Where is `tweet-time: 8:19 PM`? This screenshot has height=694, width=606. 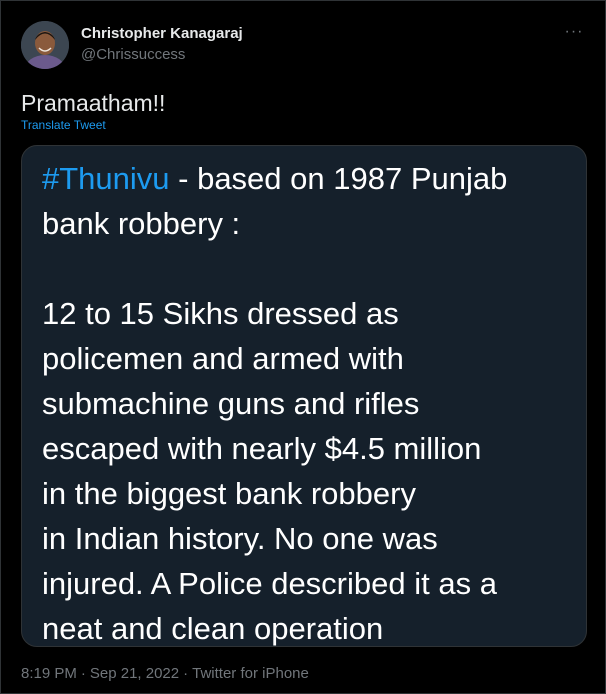
tweet-time: 8:19 PM is located at coordinates (49, 673).